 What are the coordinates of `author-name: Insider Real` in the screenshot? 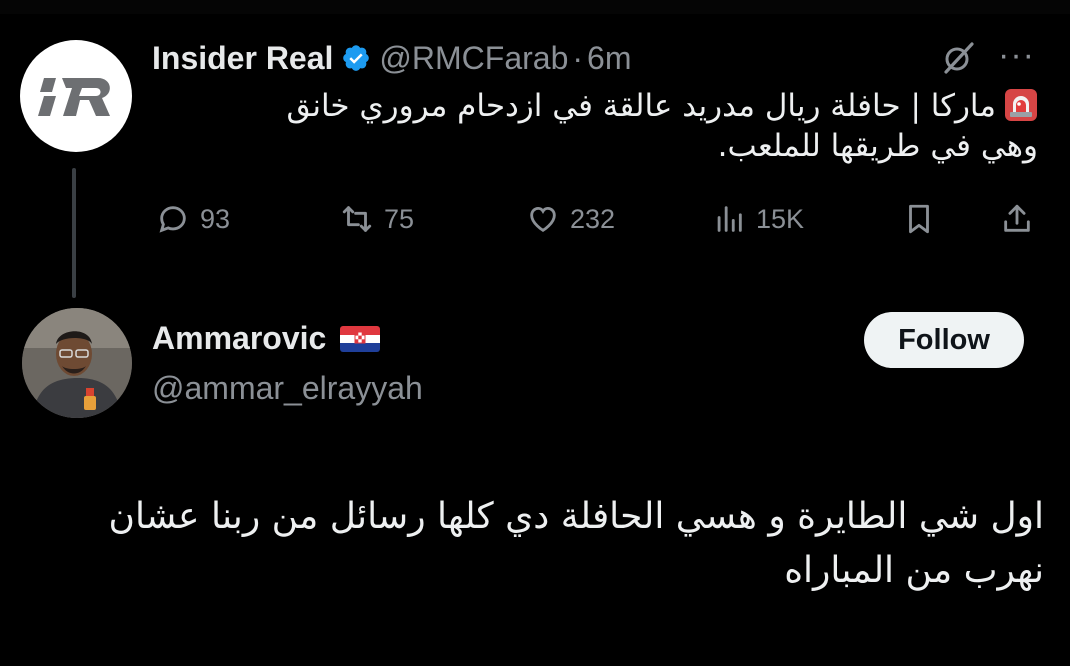 It's located at (242, 58).